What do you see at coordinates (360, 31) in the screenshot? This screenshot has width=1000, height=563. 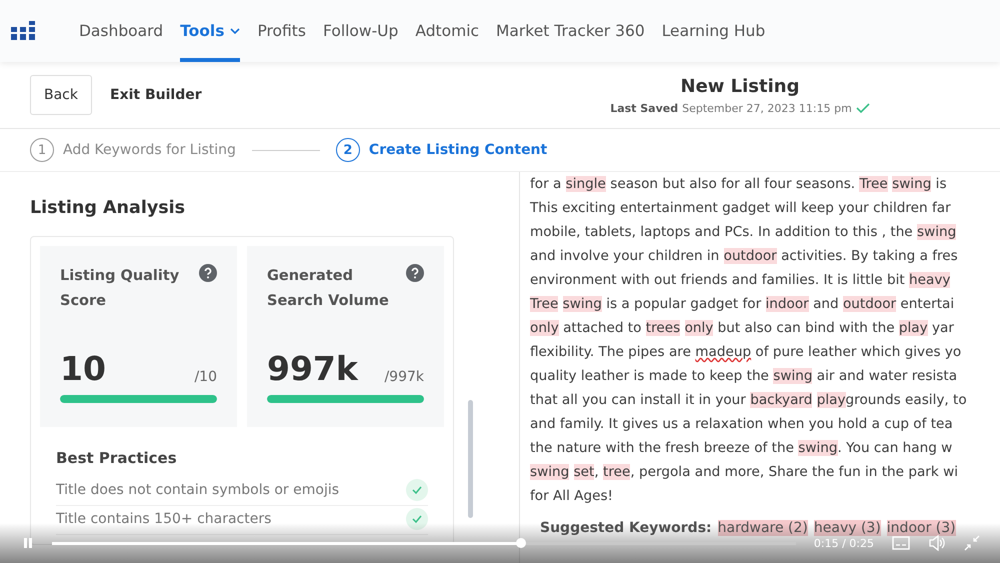 I see `nav-tab: Follow-Up` at bounding box center [360, 31].